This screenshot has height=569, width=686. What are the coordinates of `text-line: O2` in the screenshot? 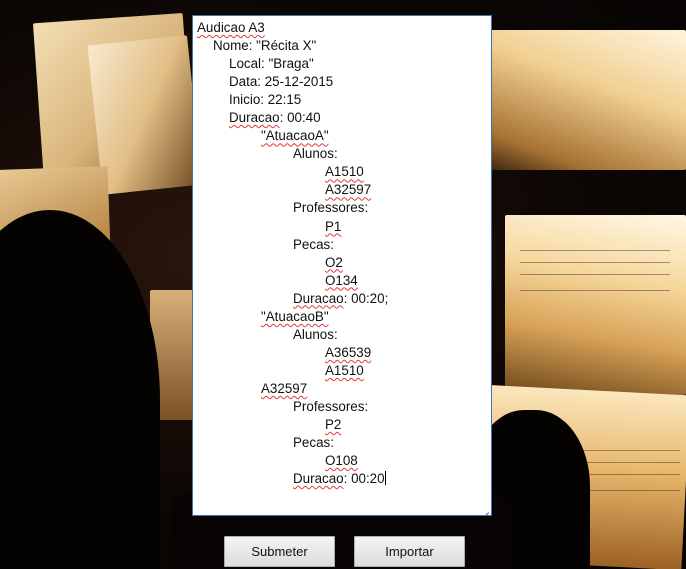 It's located at (344, 263).